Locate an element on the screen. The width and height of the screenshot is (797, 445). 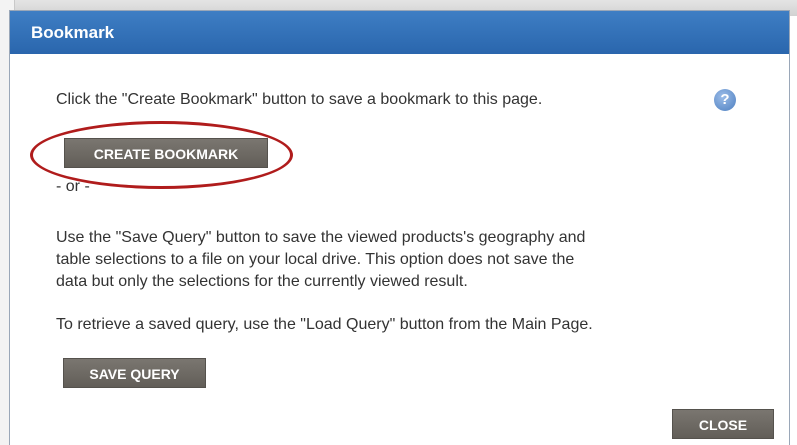
create-bookmark-button: CREATE BOOKMARK is located at coordinates (166, 153).